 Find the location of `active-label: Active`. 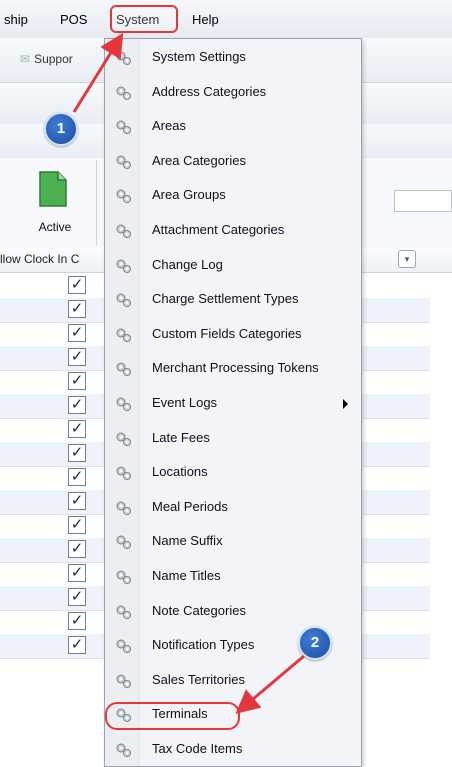

active-label: Active is located at coordinates (55, 227).